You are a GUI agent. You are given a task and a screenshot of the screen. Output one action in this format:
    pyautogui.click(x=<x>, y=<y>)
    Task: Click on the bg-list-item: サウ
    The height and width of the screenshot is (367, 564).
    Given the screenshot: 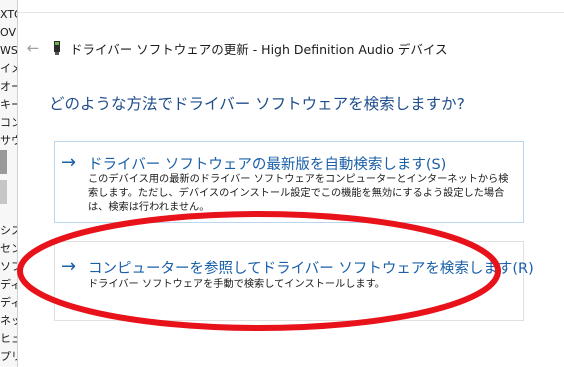 What is the action you would take?
    pyautogui.click(x=8, y=140)
    